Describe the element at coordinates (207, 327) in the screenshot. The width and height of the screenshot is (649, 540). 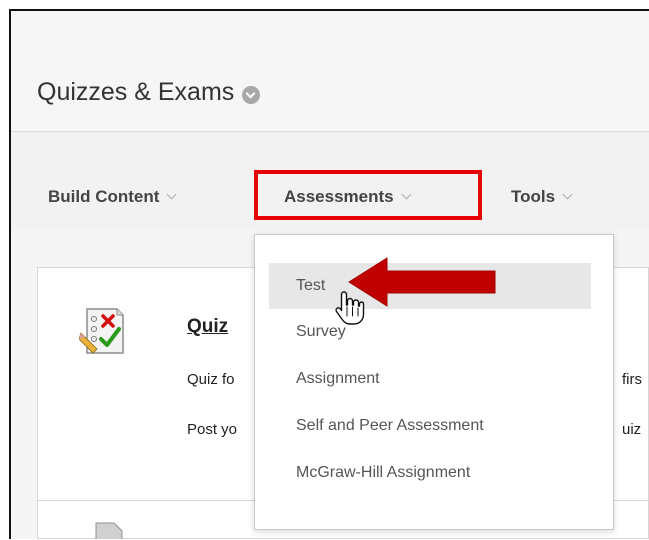
I see `quiz-item-title-link: Quiz` at that location.